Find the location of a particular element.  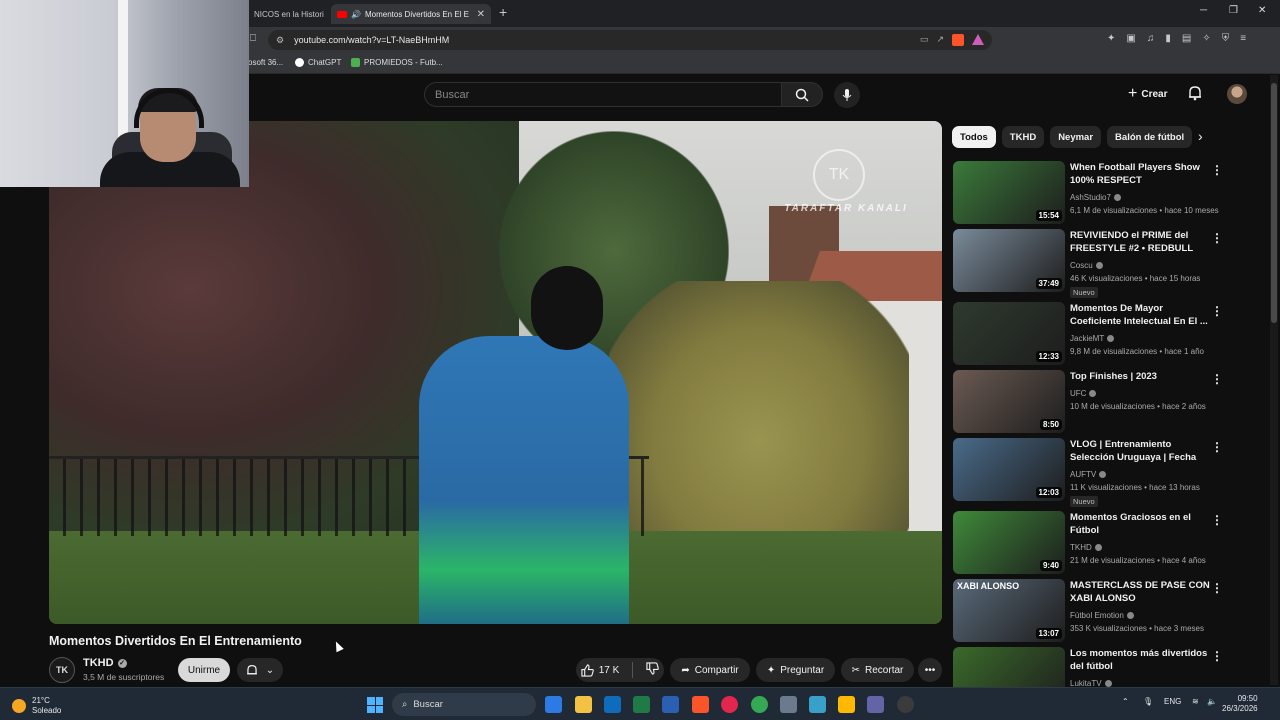

menu-icon: ≡ is located at coordinates (1243, 38).